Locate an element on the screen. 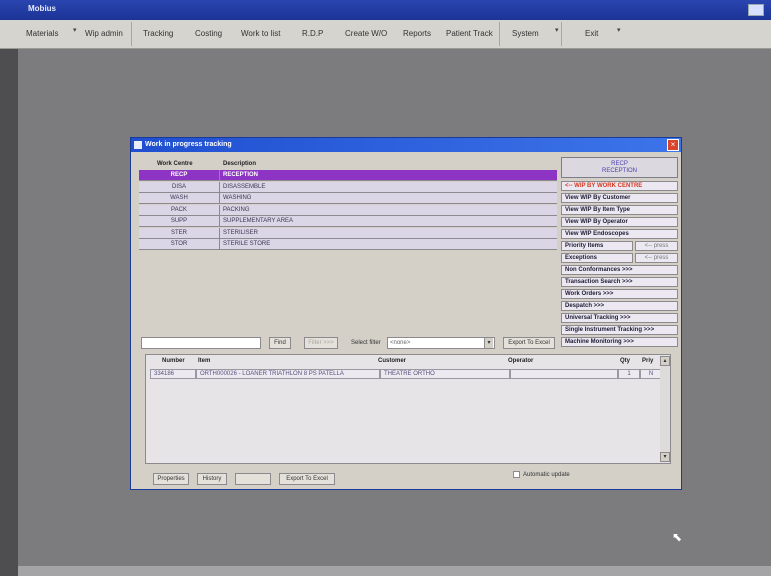 Image resolution: width=771 pixels, height=576 pixels. menu-materials: Materials is located at coordinates (42, 33).